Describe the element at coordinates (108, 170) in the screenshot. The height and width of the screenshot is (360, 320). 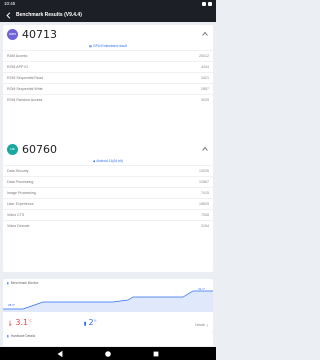
I see `list-item: Data Security 13026` at that location.